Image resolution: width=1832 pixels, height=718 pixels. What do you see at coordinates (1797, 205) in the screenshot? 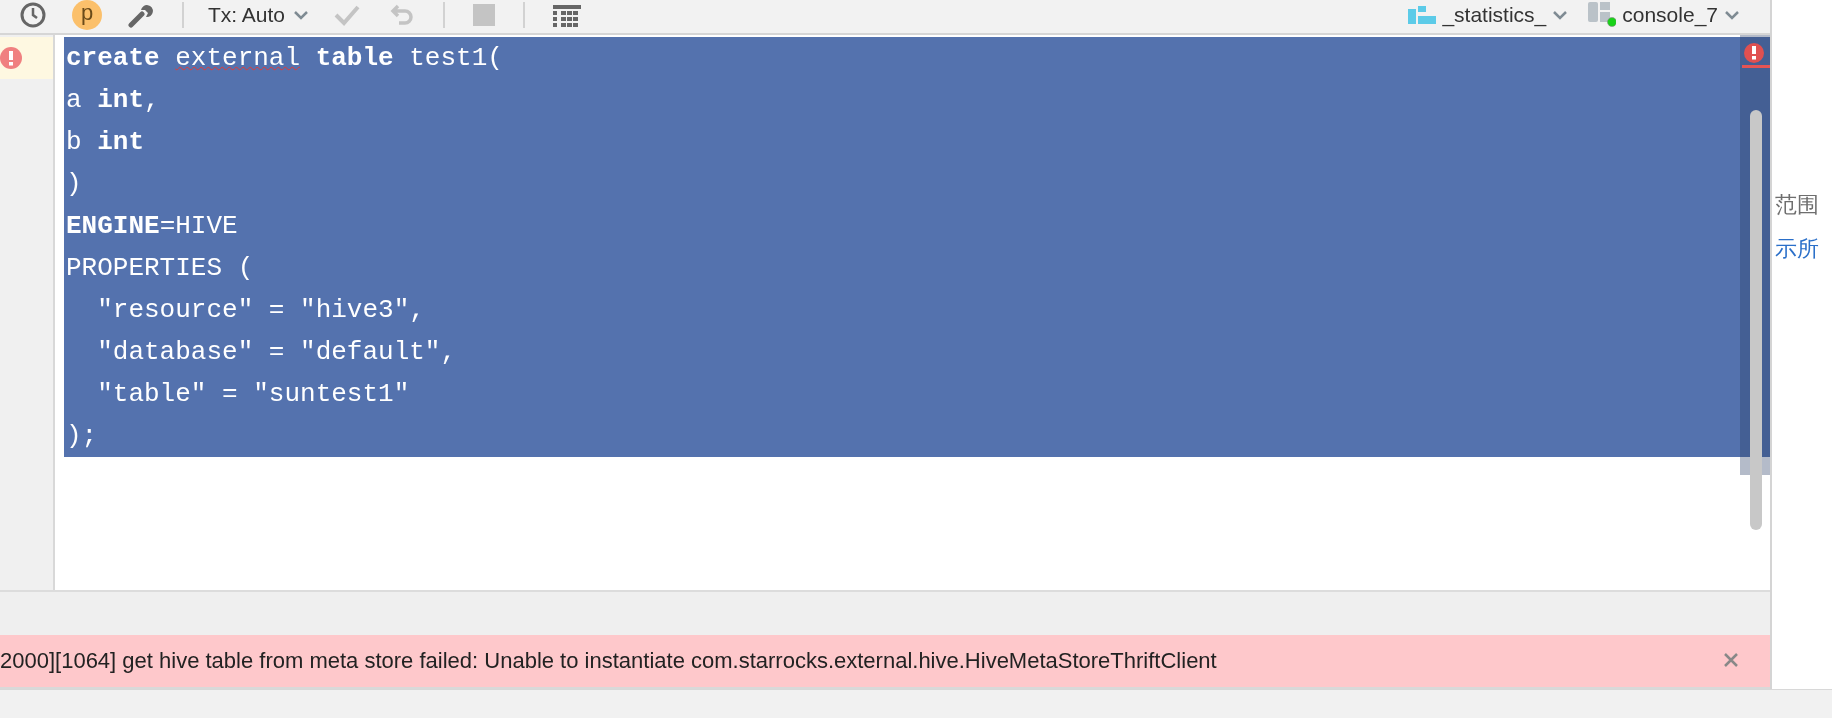
I see `side-text: 范围` at bounding box center [1797, 205].